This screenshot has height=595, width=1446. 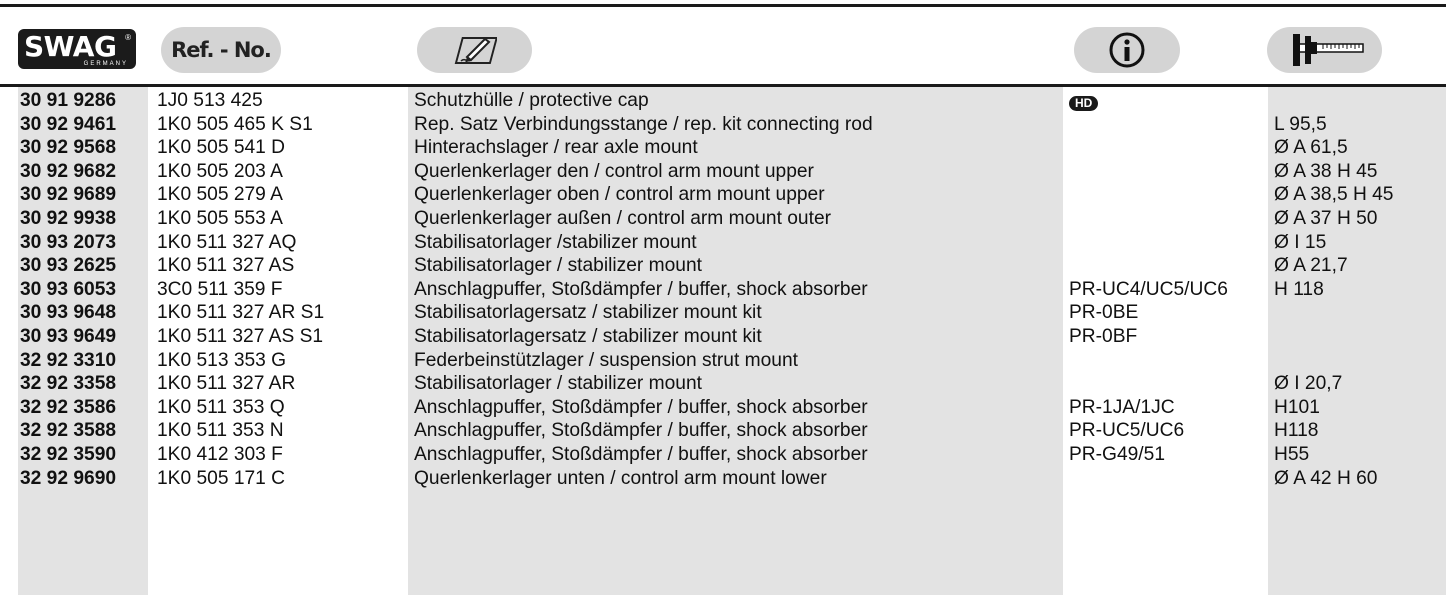 I want to click on article-number: 30 92 9461, so click(x=68, y=124).